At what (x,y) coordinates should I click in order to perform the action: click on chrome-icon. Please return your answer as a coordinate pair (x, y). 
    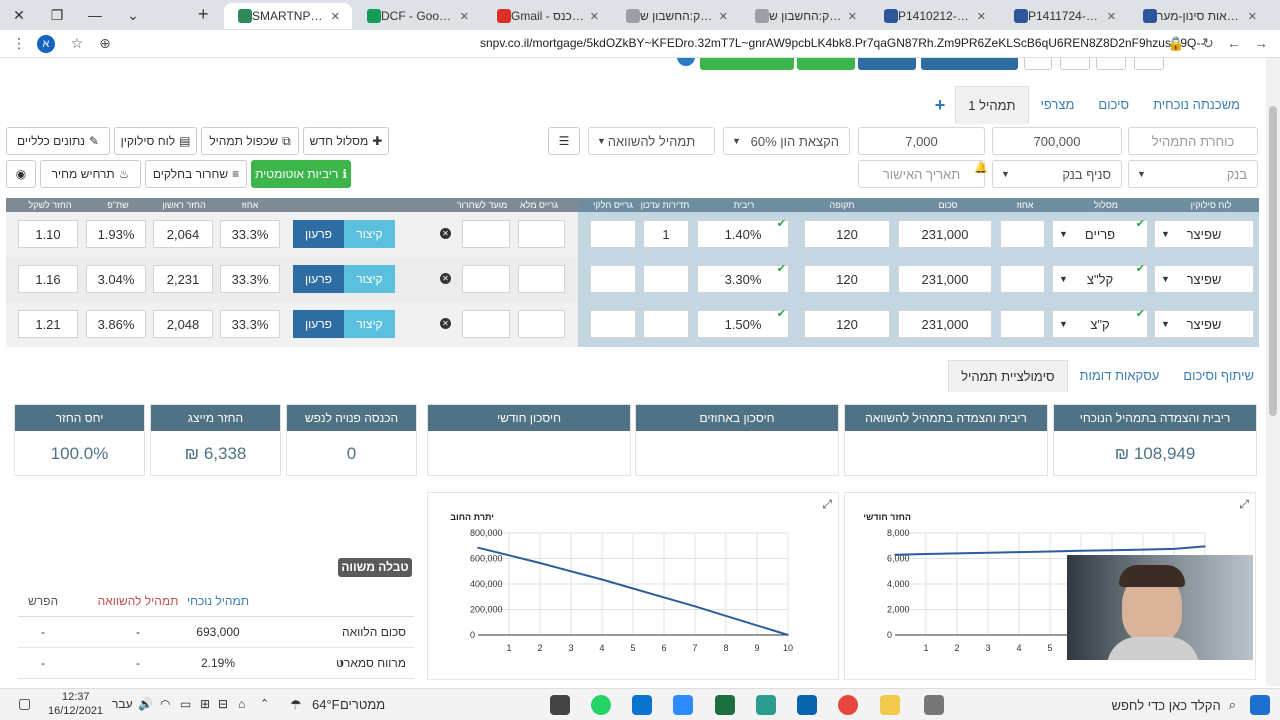
    Looking at the image, I should click on (848, 705).